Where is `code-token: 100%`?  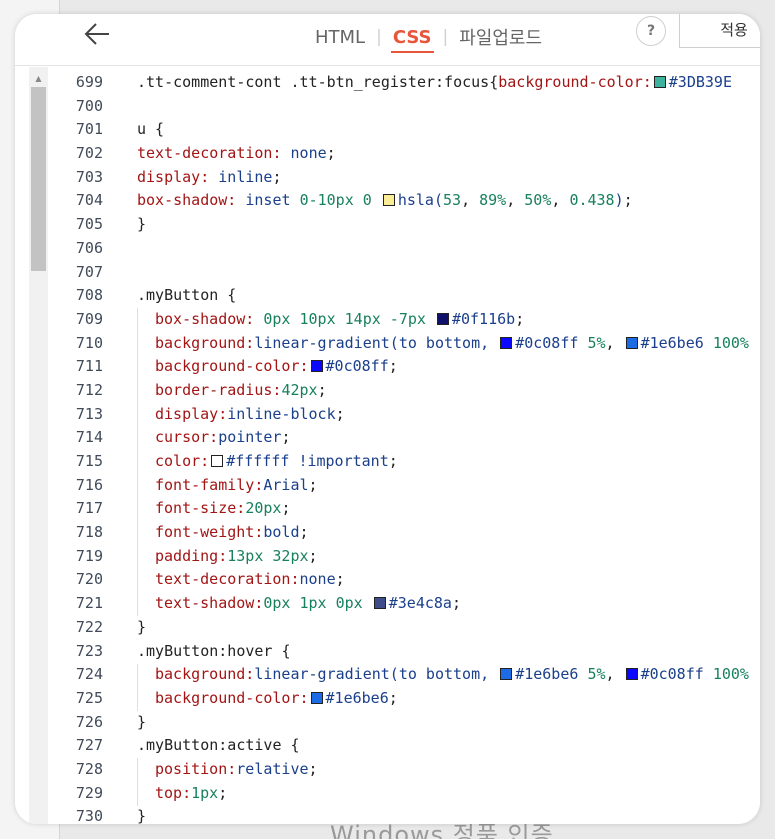
code-token: 100% is located at coordinates (730, 342).